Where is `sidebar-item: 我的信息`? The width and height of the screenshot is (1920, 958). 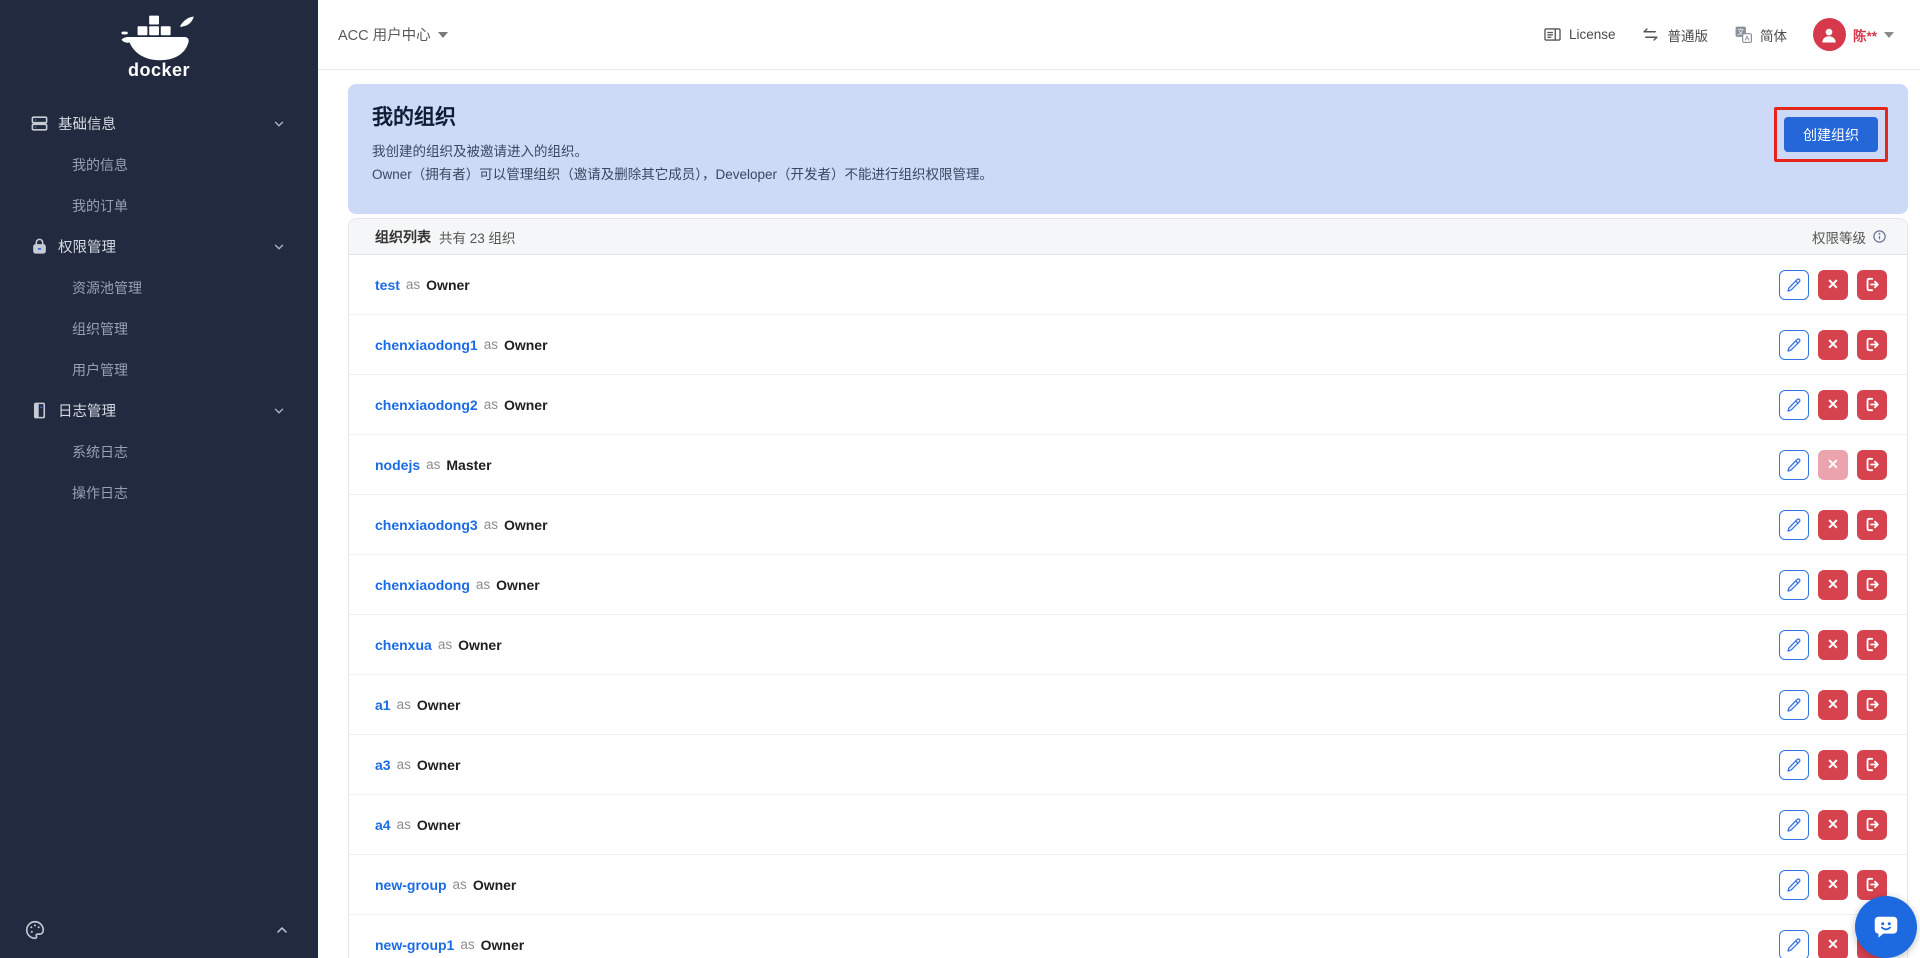
sidebar-item: 我的信息 is located at coordinates (159, 164).